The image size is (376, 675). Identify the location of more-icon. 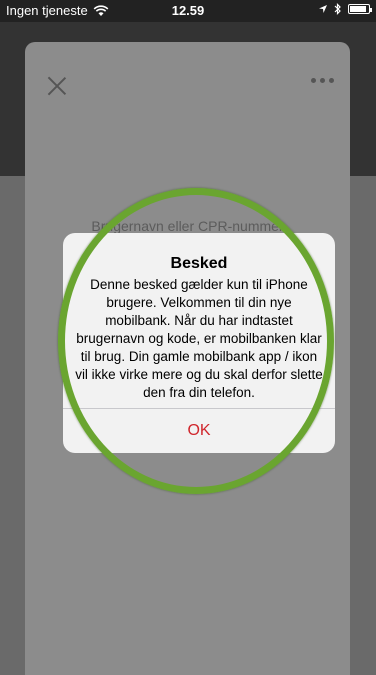
(322, 80).